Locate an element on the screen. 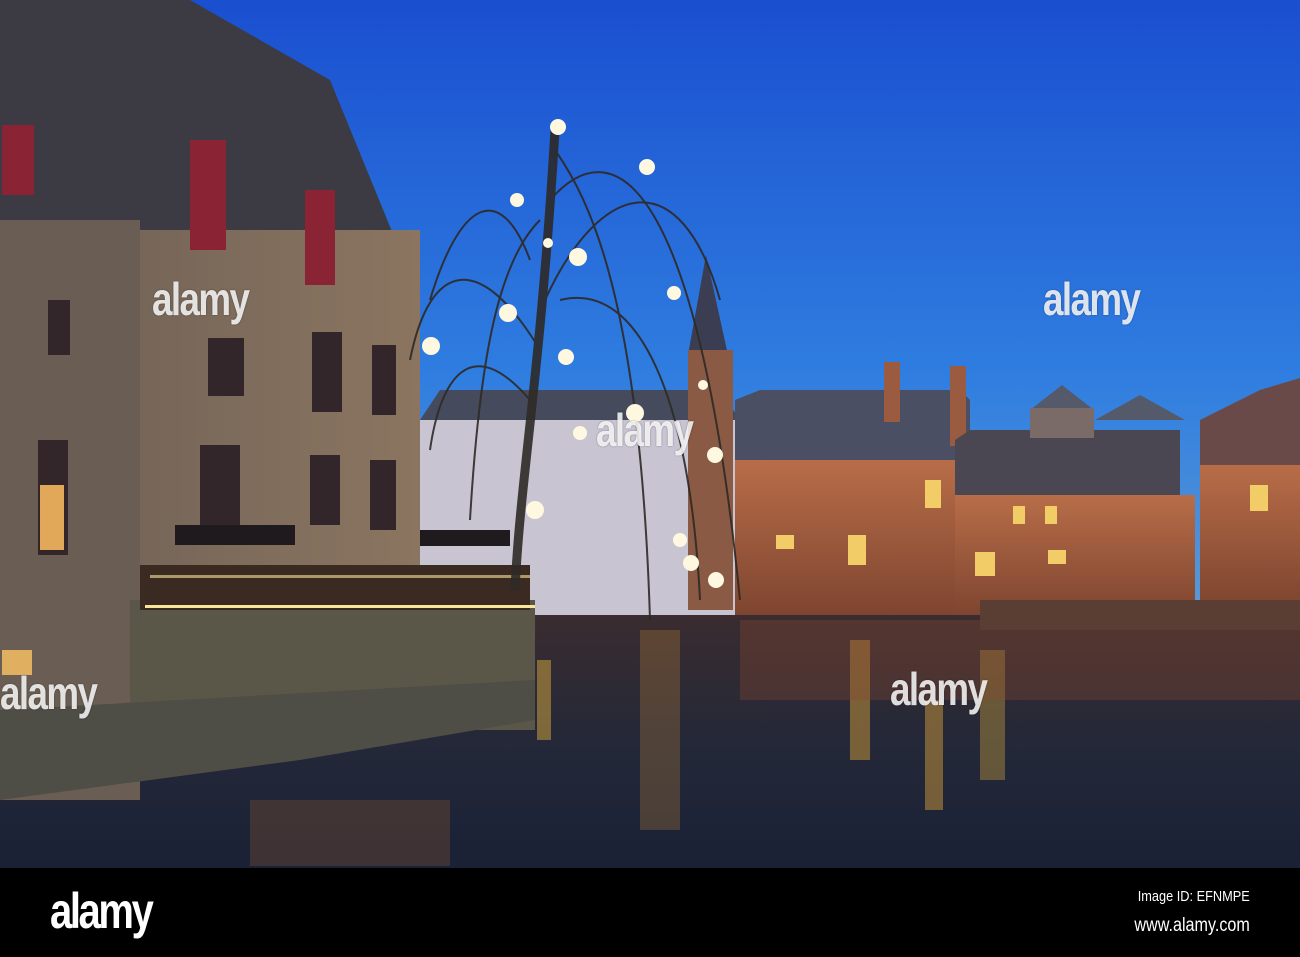  alamy-logo: alamy is located at coordinates (102, 911).